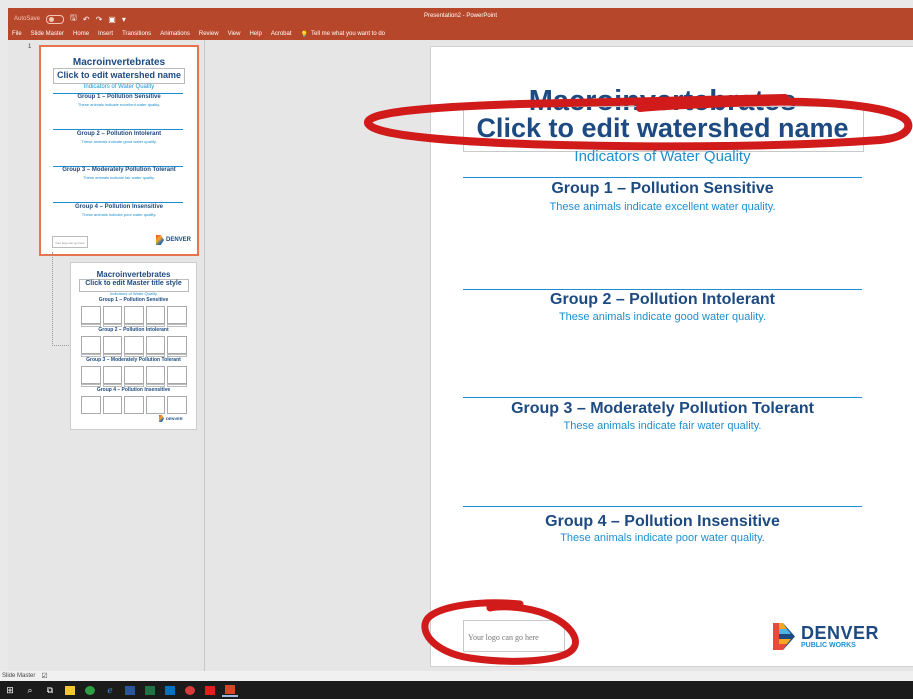 The height and width of the screenshot is (699, 913). What do you see at coordinates (190, 690) in the screenshot?
I see `app-icon` at bounding box center [190, 690].